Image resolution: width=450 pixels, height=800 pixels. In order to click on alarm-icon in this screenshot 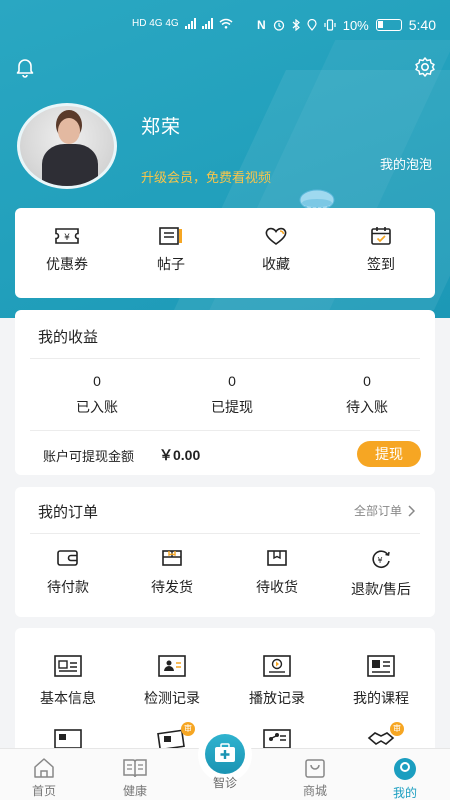, I will do `click(278, 25)`.